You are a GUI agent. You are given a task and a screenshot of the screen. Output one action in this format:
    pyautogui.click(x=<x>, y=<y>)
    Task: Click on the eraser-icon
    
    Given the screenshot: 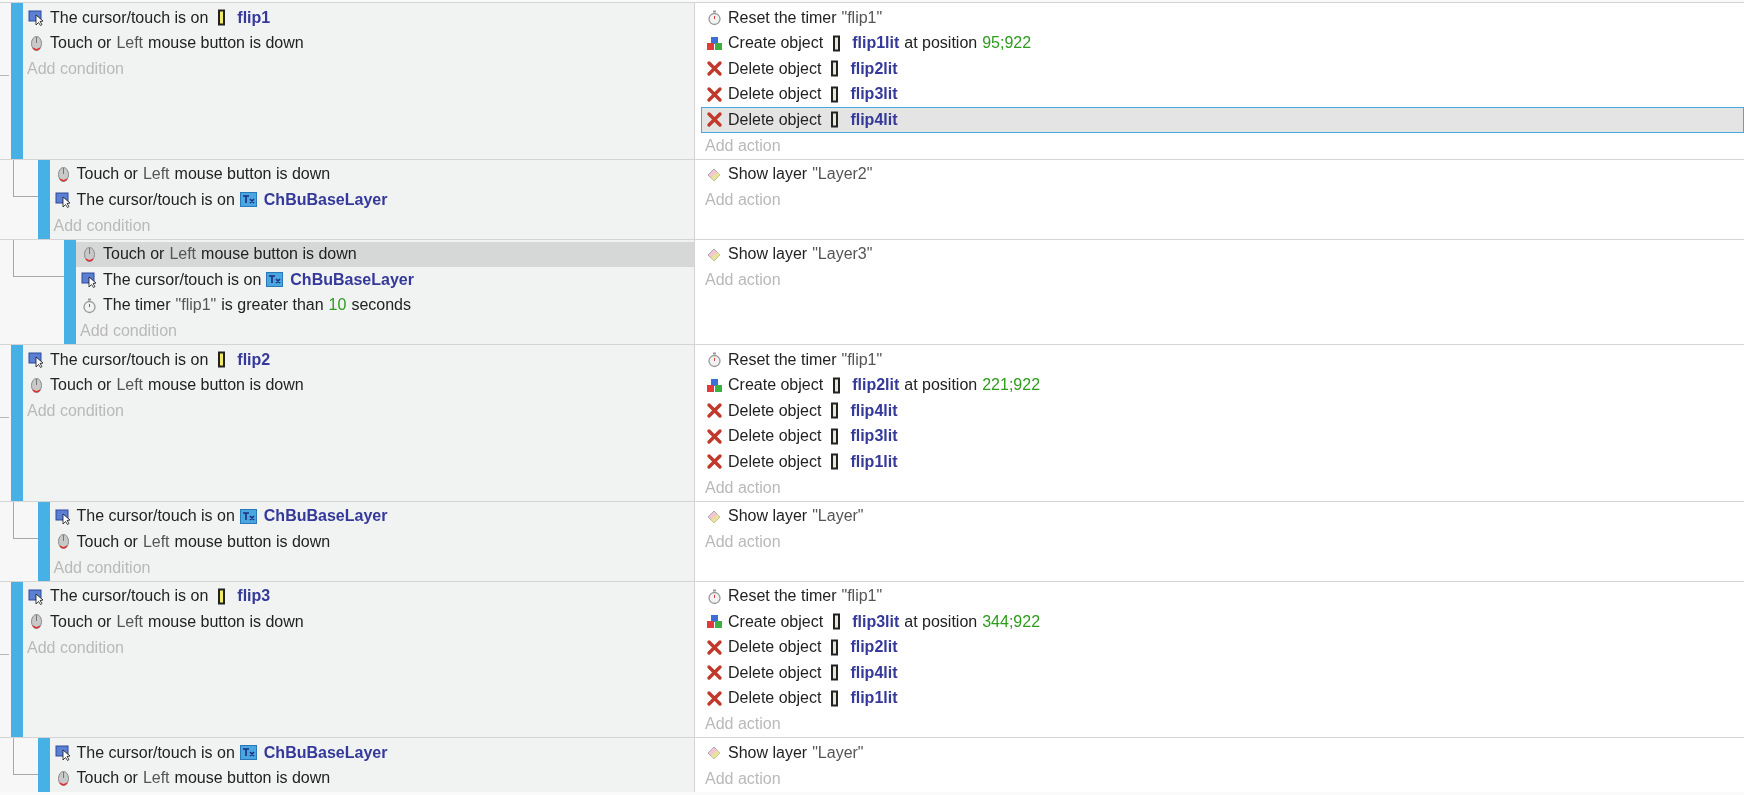 What is the action you would take?
    pyautogui.click(x=714, y=753)
    